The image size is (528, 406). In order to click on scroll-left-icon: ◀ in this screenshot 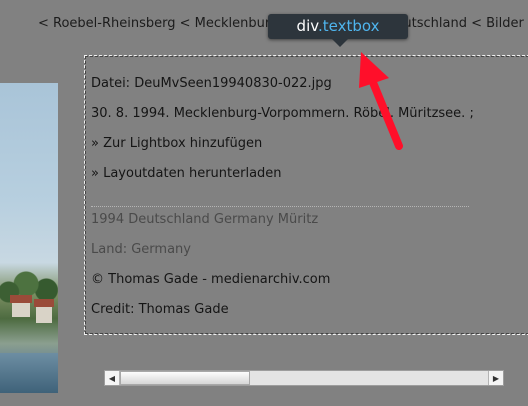, I will do `click(112, 378)`.